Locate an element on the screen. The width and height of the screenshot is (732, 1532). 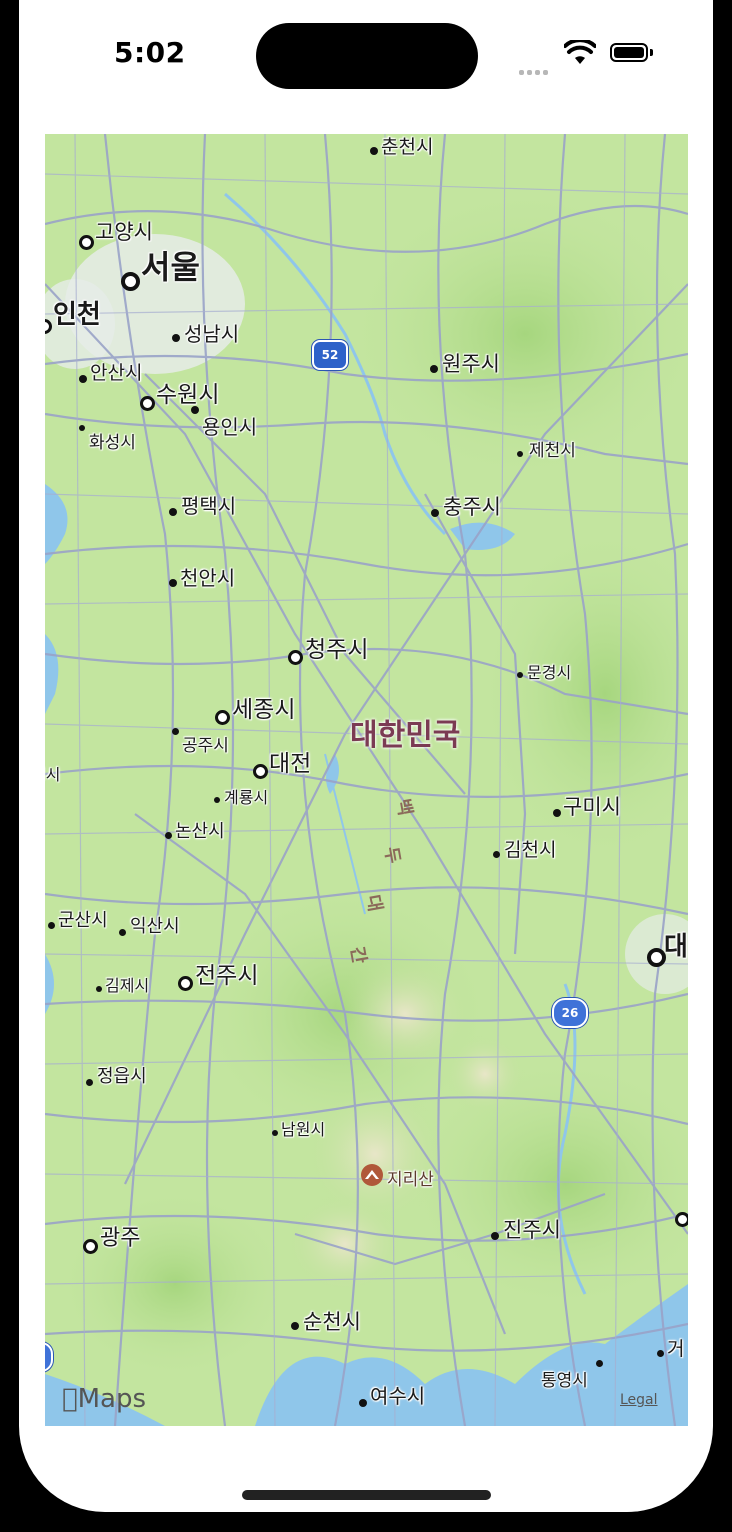
apple-maps-logo: Maps is located at coordinates (104, 1399).